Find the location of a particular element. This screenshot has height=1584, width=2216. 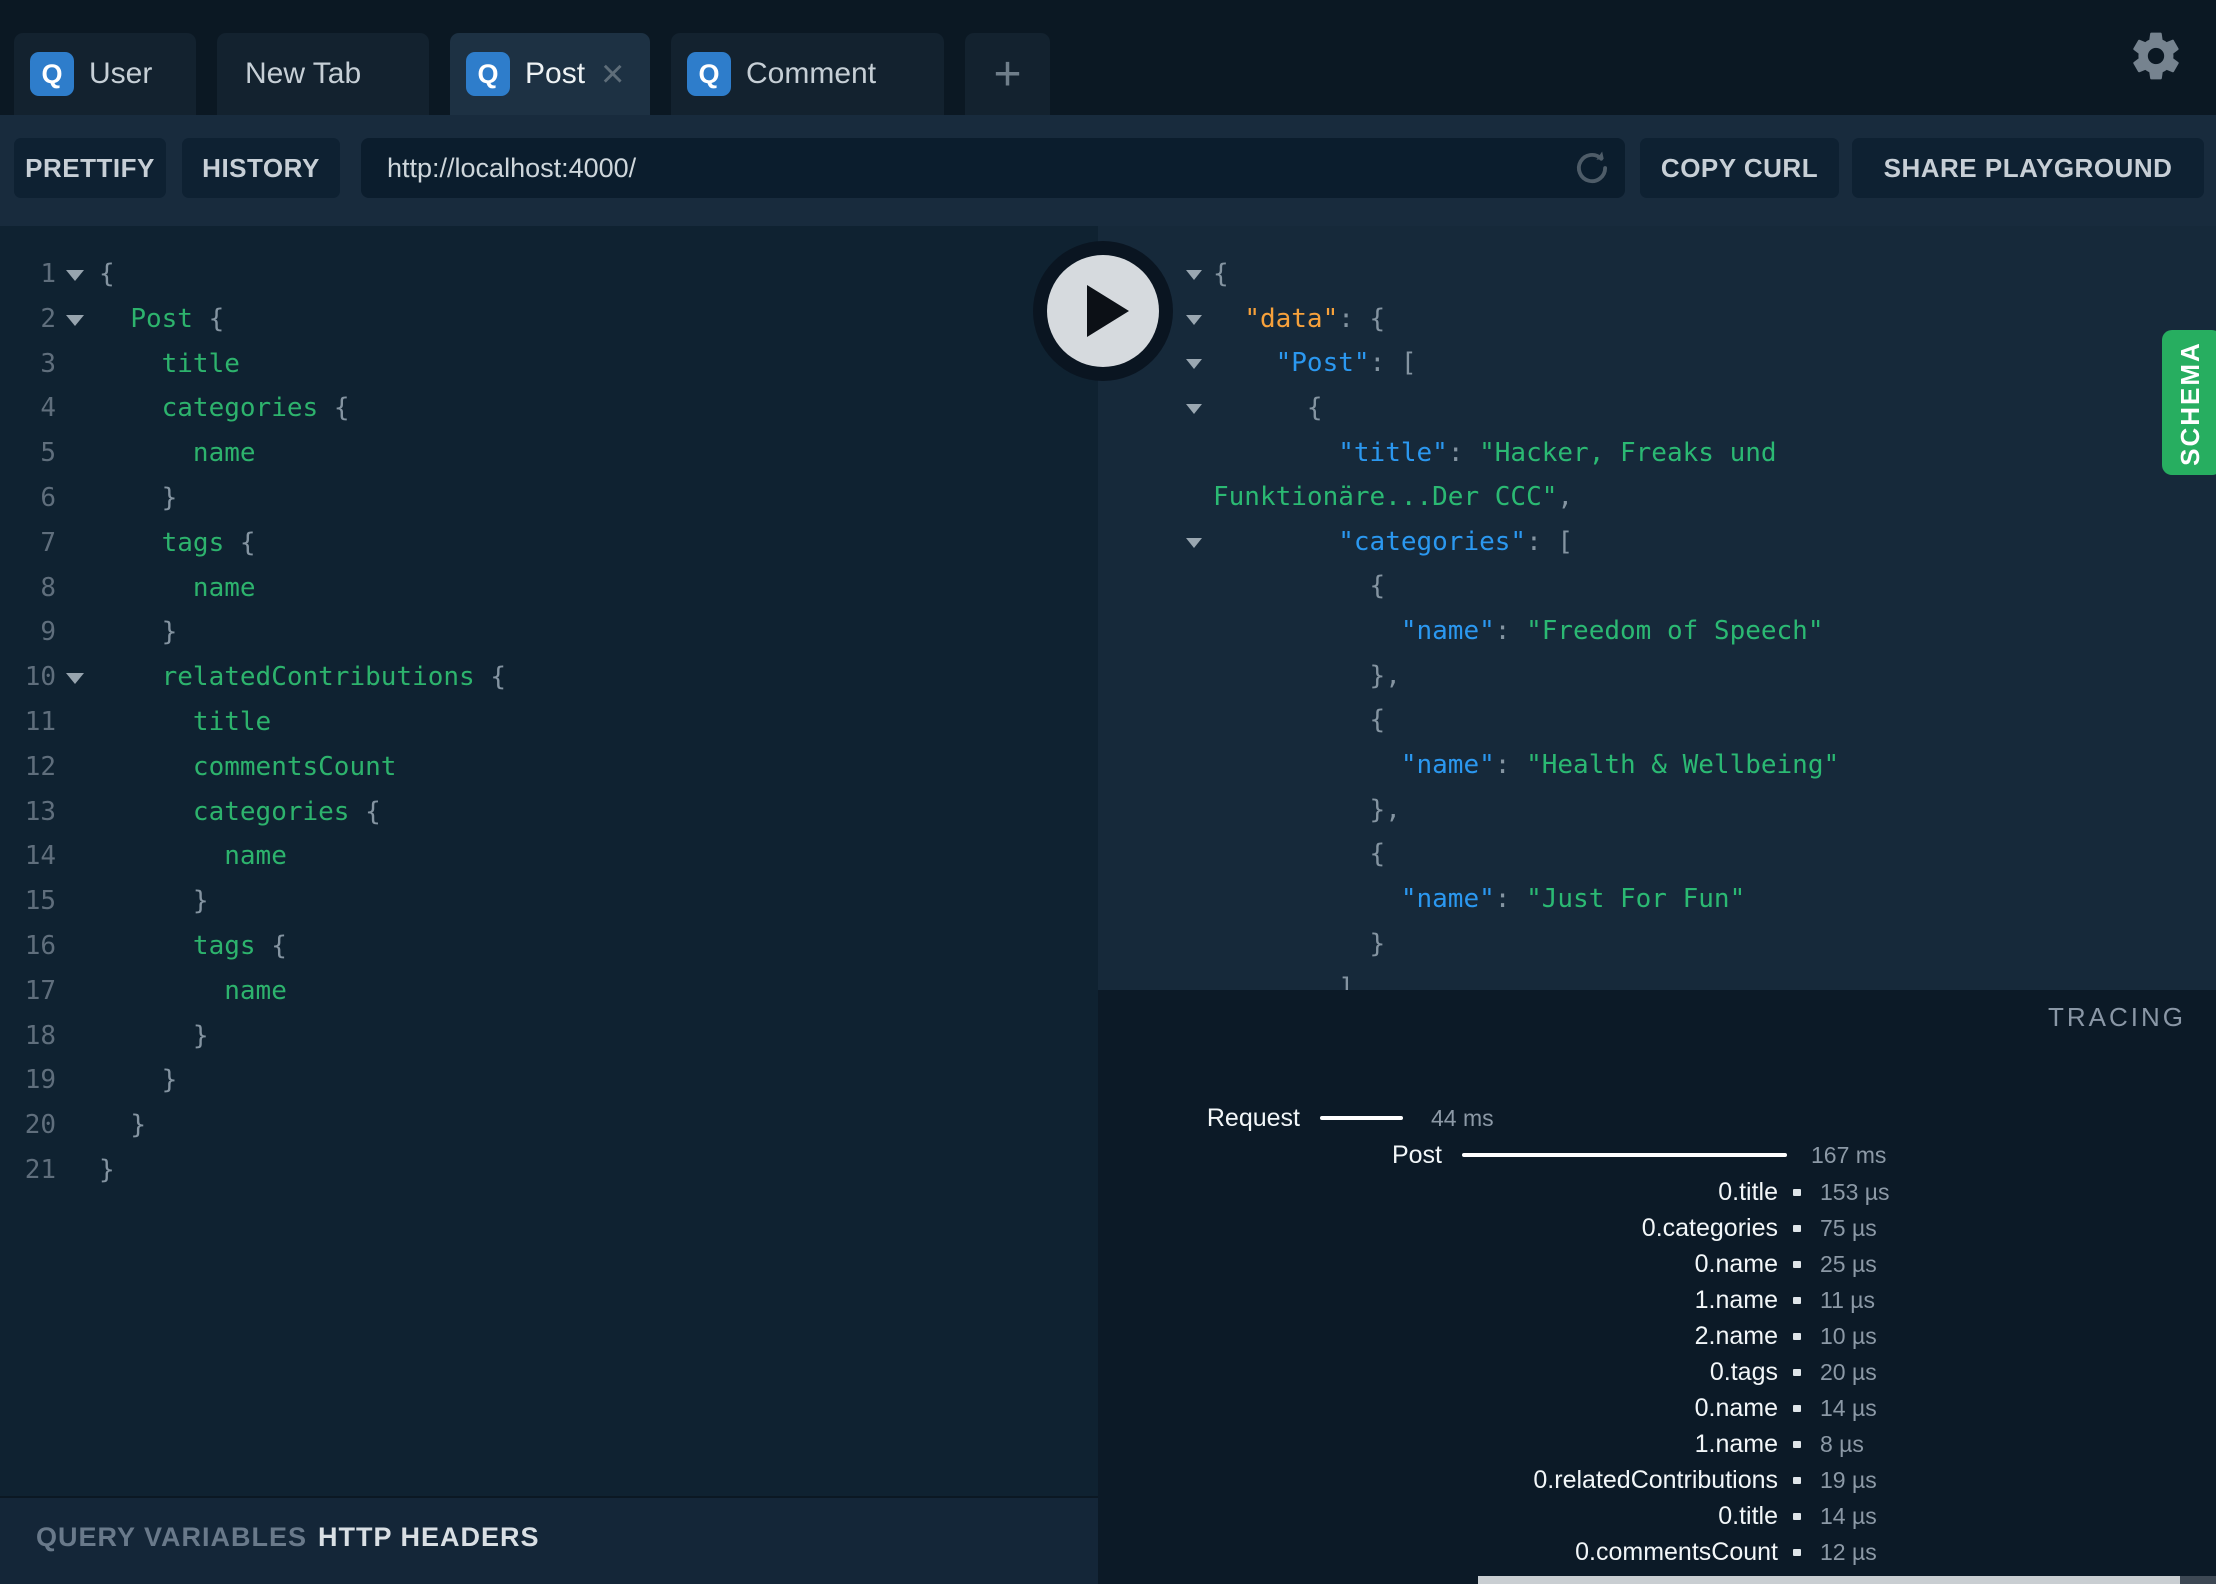

response-code: }, is located at coordinates (1307, 676).